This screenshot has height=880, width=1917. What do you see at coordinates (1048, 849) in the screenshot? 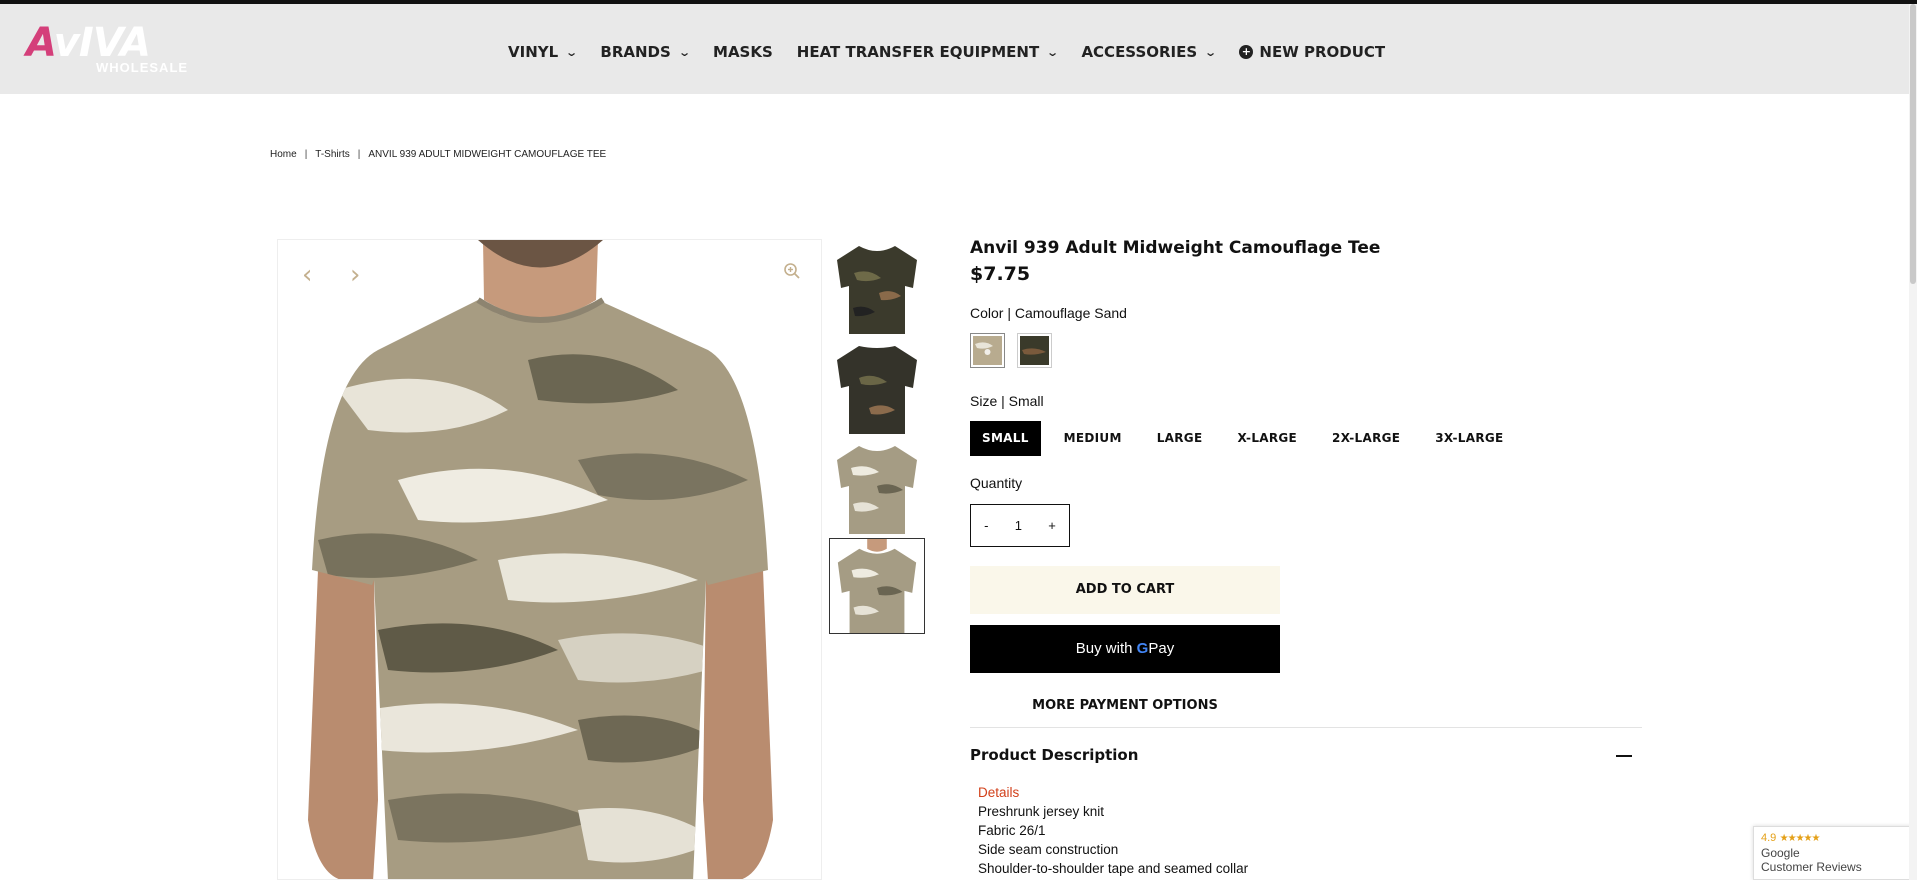
I see `detail-line: Side seam construction` at bounding box center [1048, 849].